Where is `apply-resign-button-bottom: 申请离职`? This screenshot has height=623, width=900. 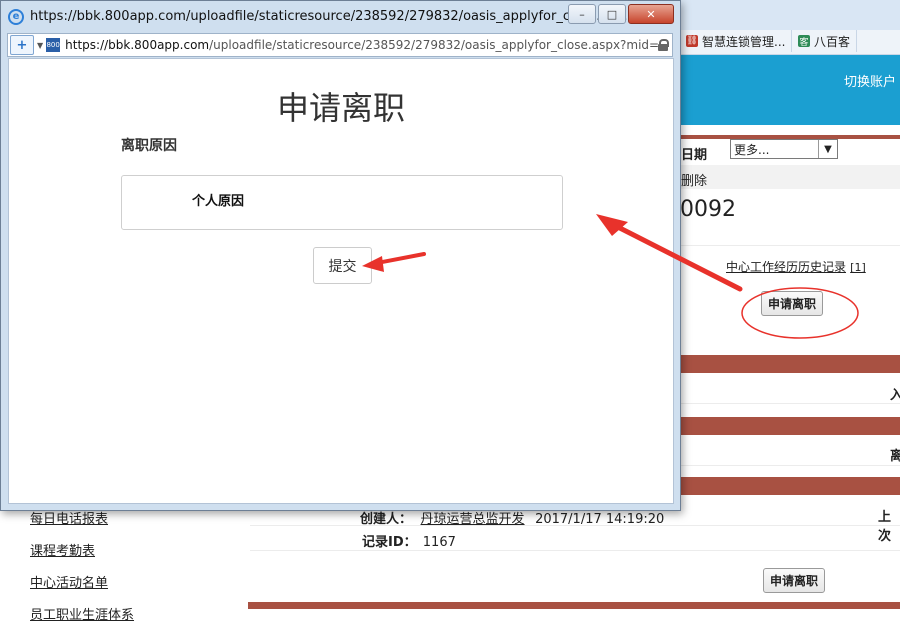 apply-resign-button-bottom: 申请离职 is located at coordinates (794, 580).